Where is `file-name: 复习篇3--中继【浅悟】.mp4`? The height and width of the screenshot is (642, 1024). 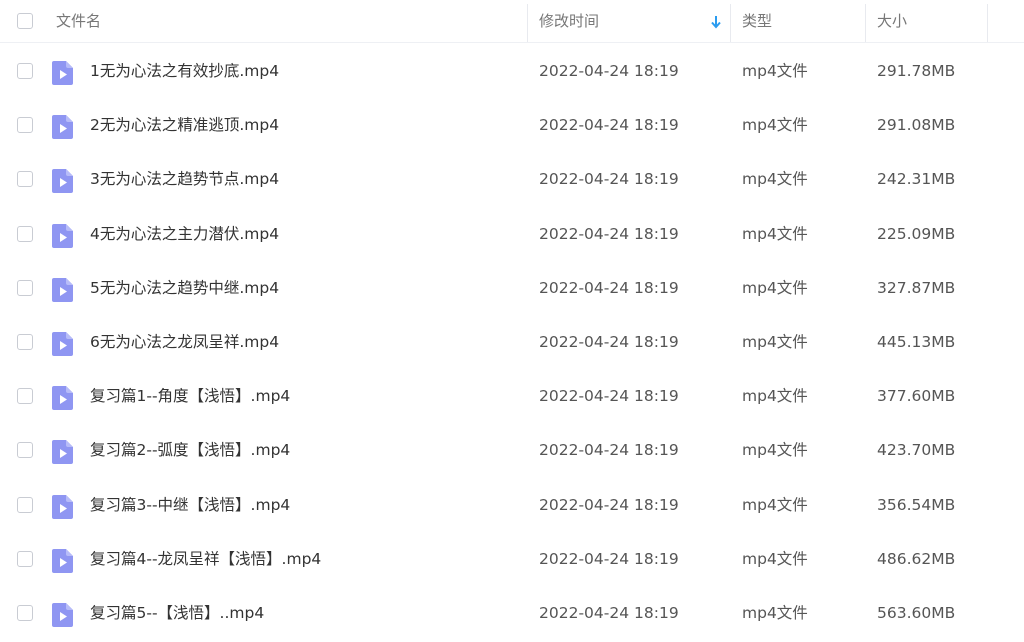 file-name: 复习篇3--中继【浅悟】.mp4 is located at coordinates (190, 505).